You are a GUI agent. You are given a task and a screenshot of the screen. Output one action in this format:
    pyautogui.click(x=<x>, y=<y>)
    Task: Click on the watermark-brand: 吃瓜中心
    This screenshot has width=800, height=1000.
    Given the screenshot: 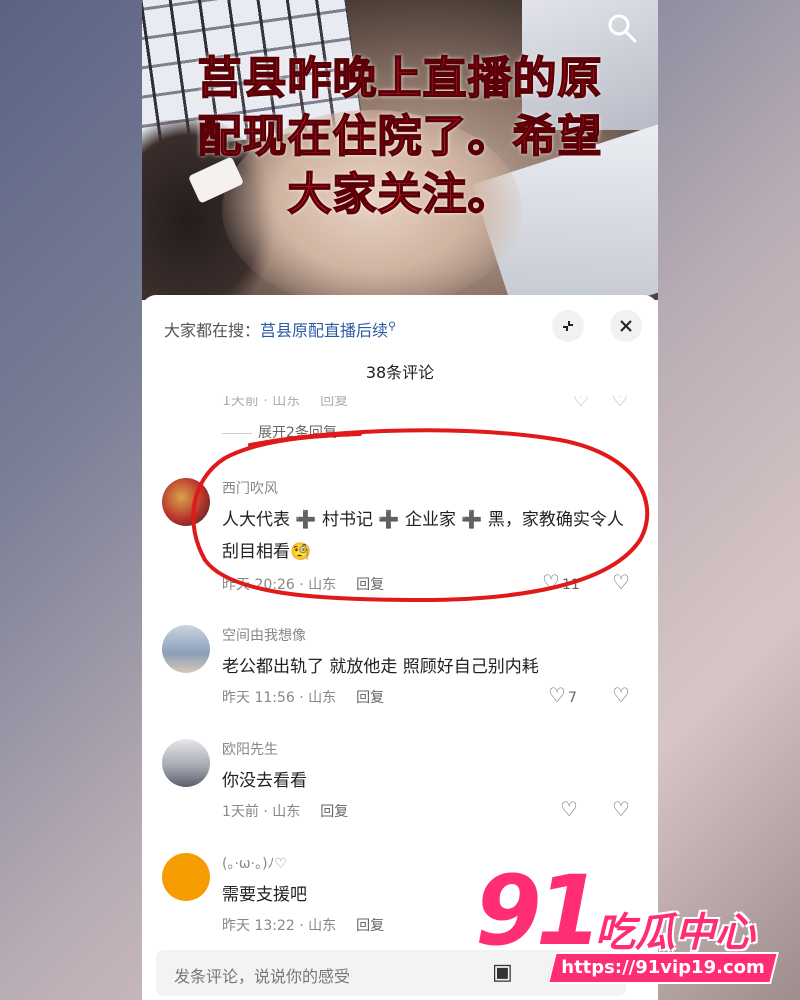 What is the action you would take?
    pyautogui.click(x=675, y=933)
    